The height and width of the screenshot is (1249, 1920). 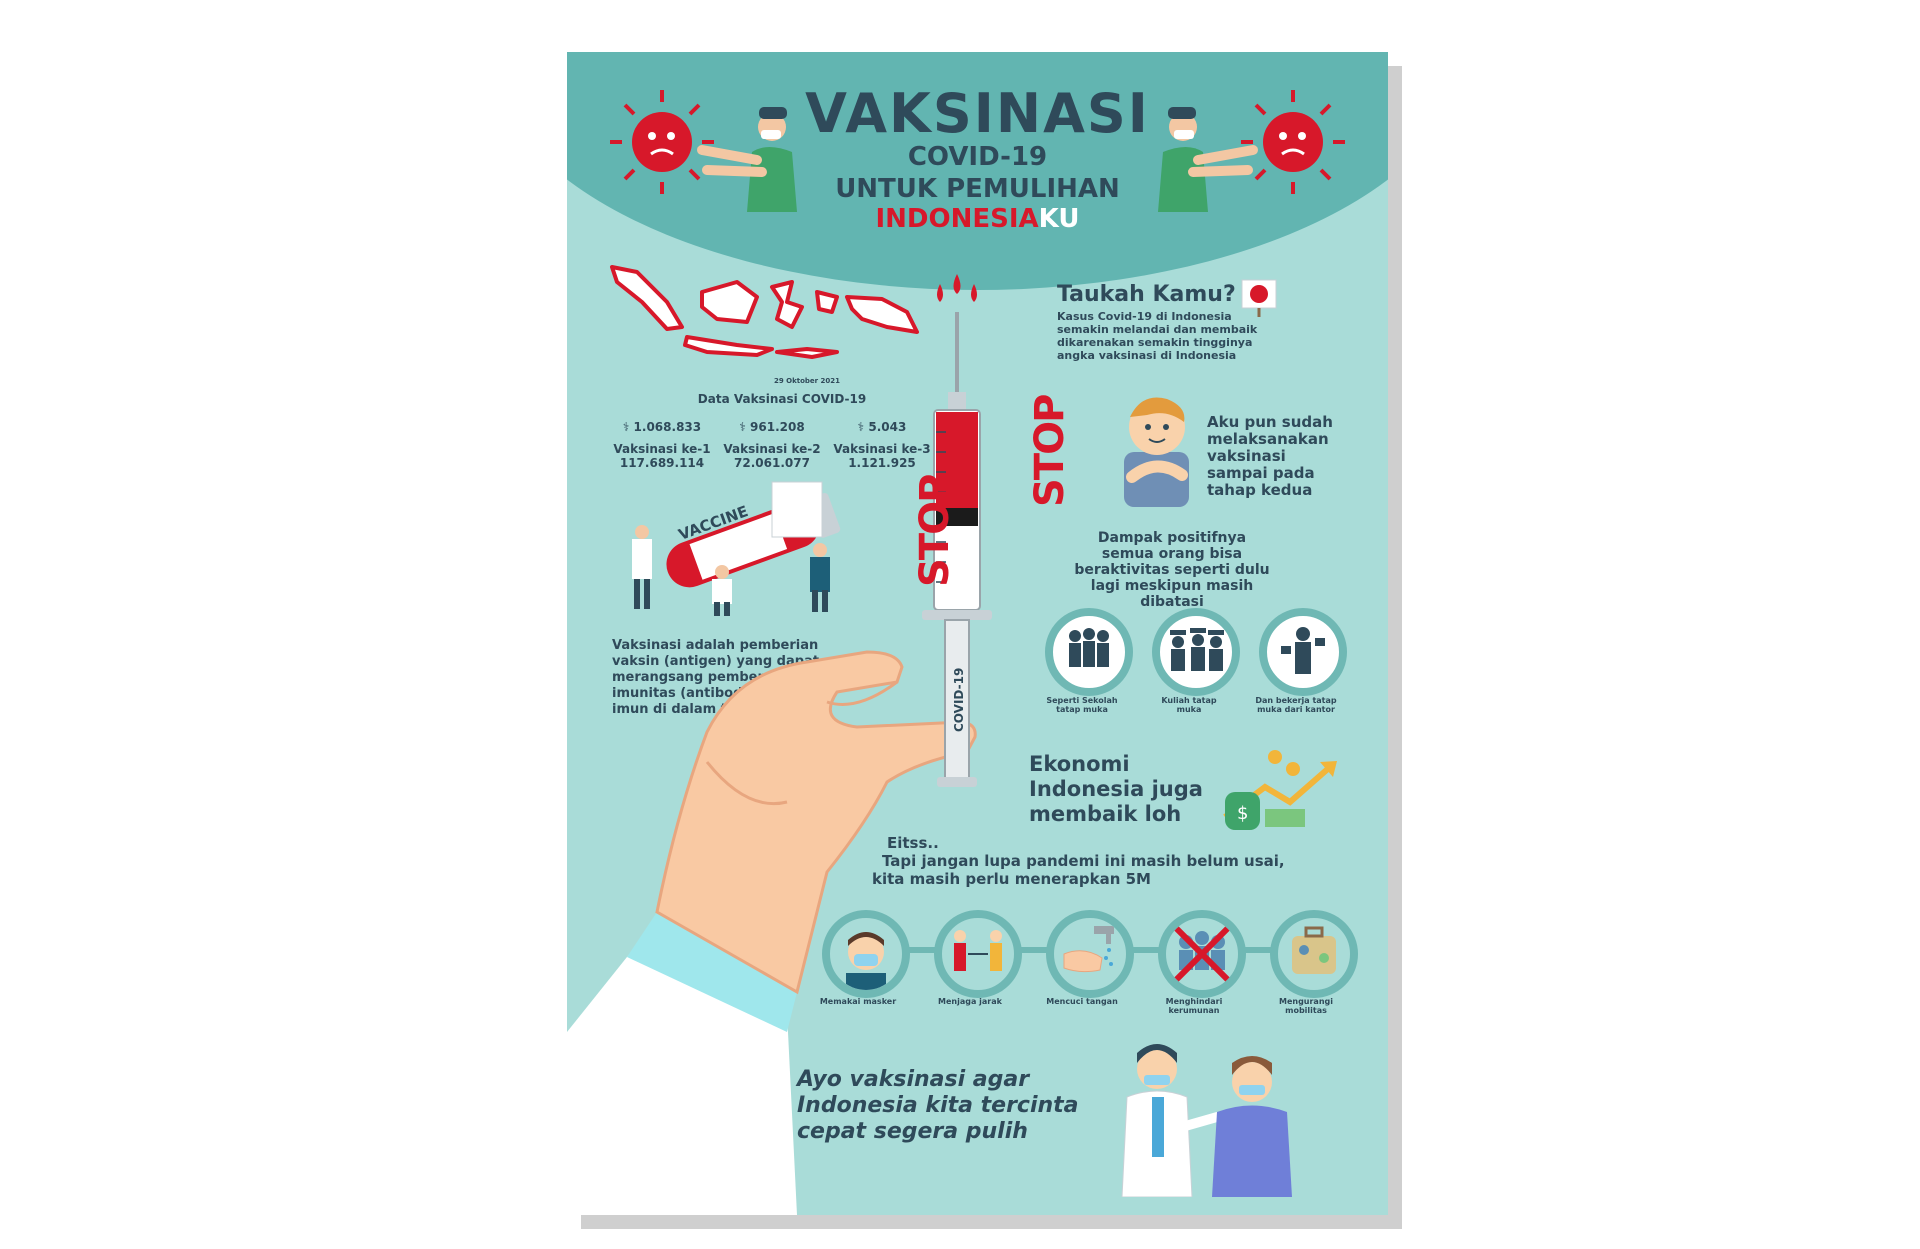 I want to click on five-m-caption-crowd: Menghindari kerumunan, so click(x=1194, y=1006).